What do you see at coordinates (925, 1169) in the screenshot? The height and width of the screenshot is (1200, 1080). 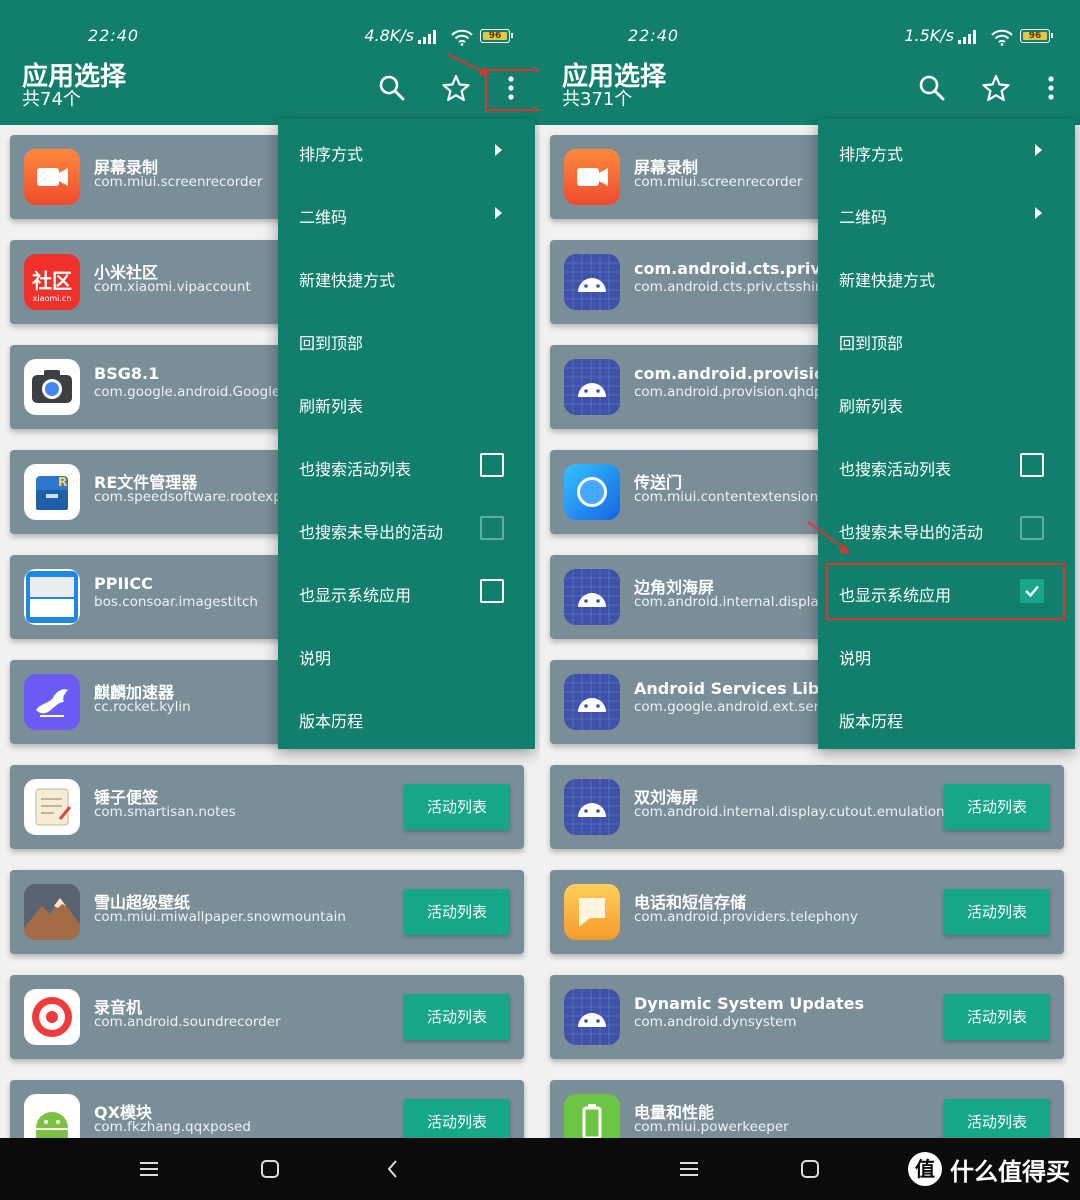 I see `watermark-logo: 值` at bounding box center [925, 1169].